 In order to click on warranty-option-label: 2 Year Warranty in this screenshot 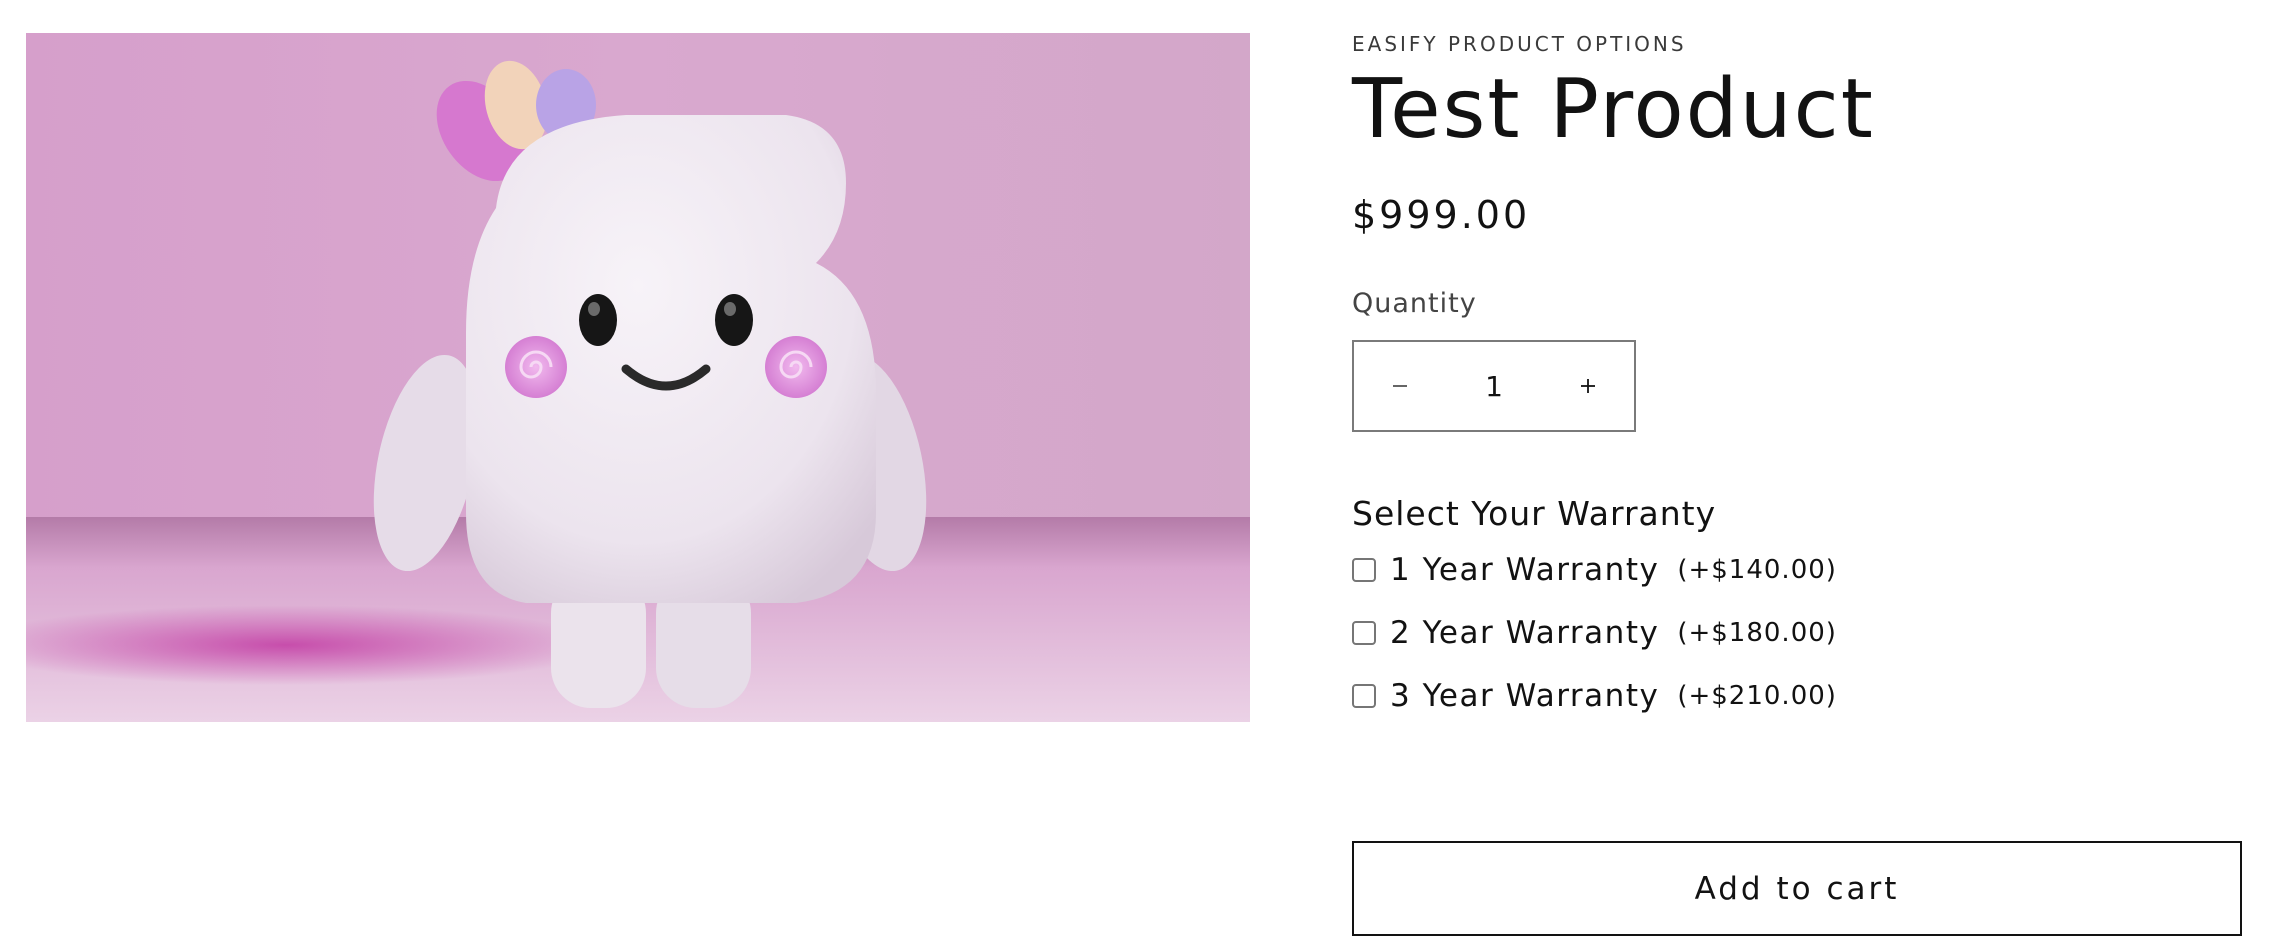, I will do `click(1525, 633)`.